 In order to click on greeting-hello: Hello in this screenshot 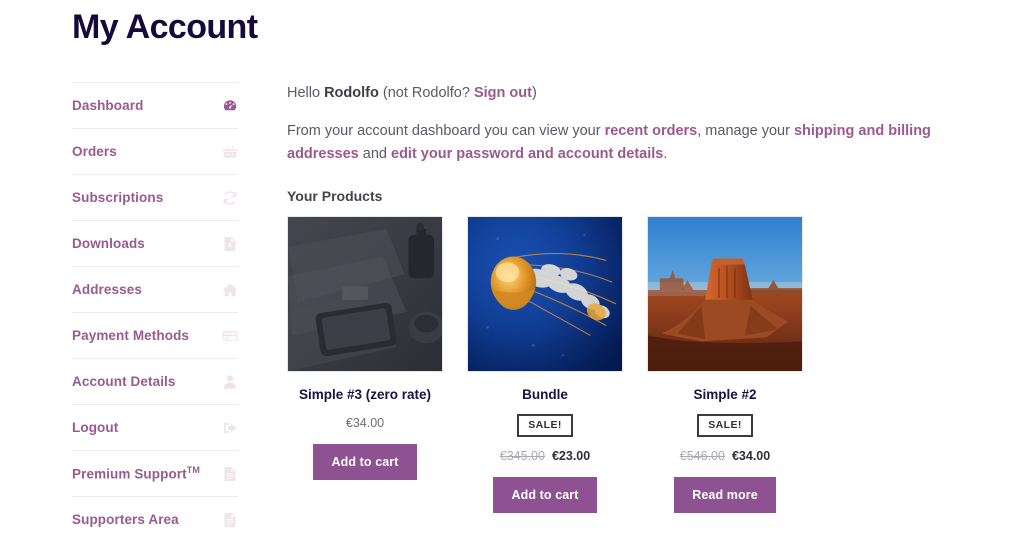, I will do `click(306, 93)`.